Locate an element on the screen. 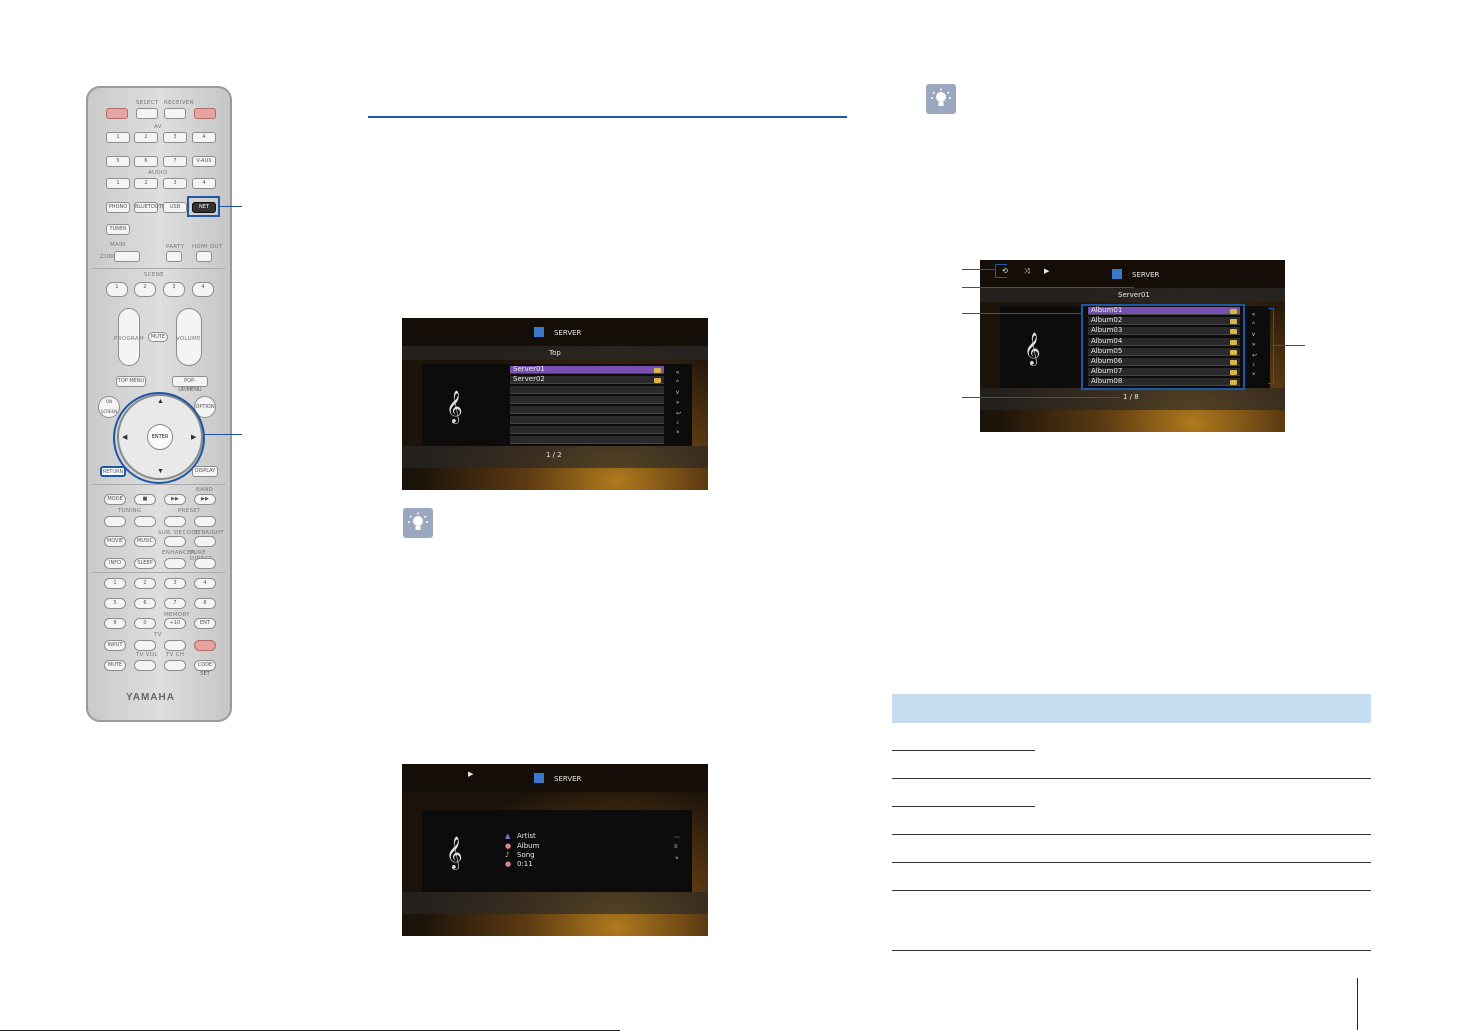  num-button-3: 3 is located at coordinates (175, 583).